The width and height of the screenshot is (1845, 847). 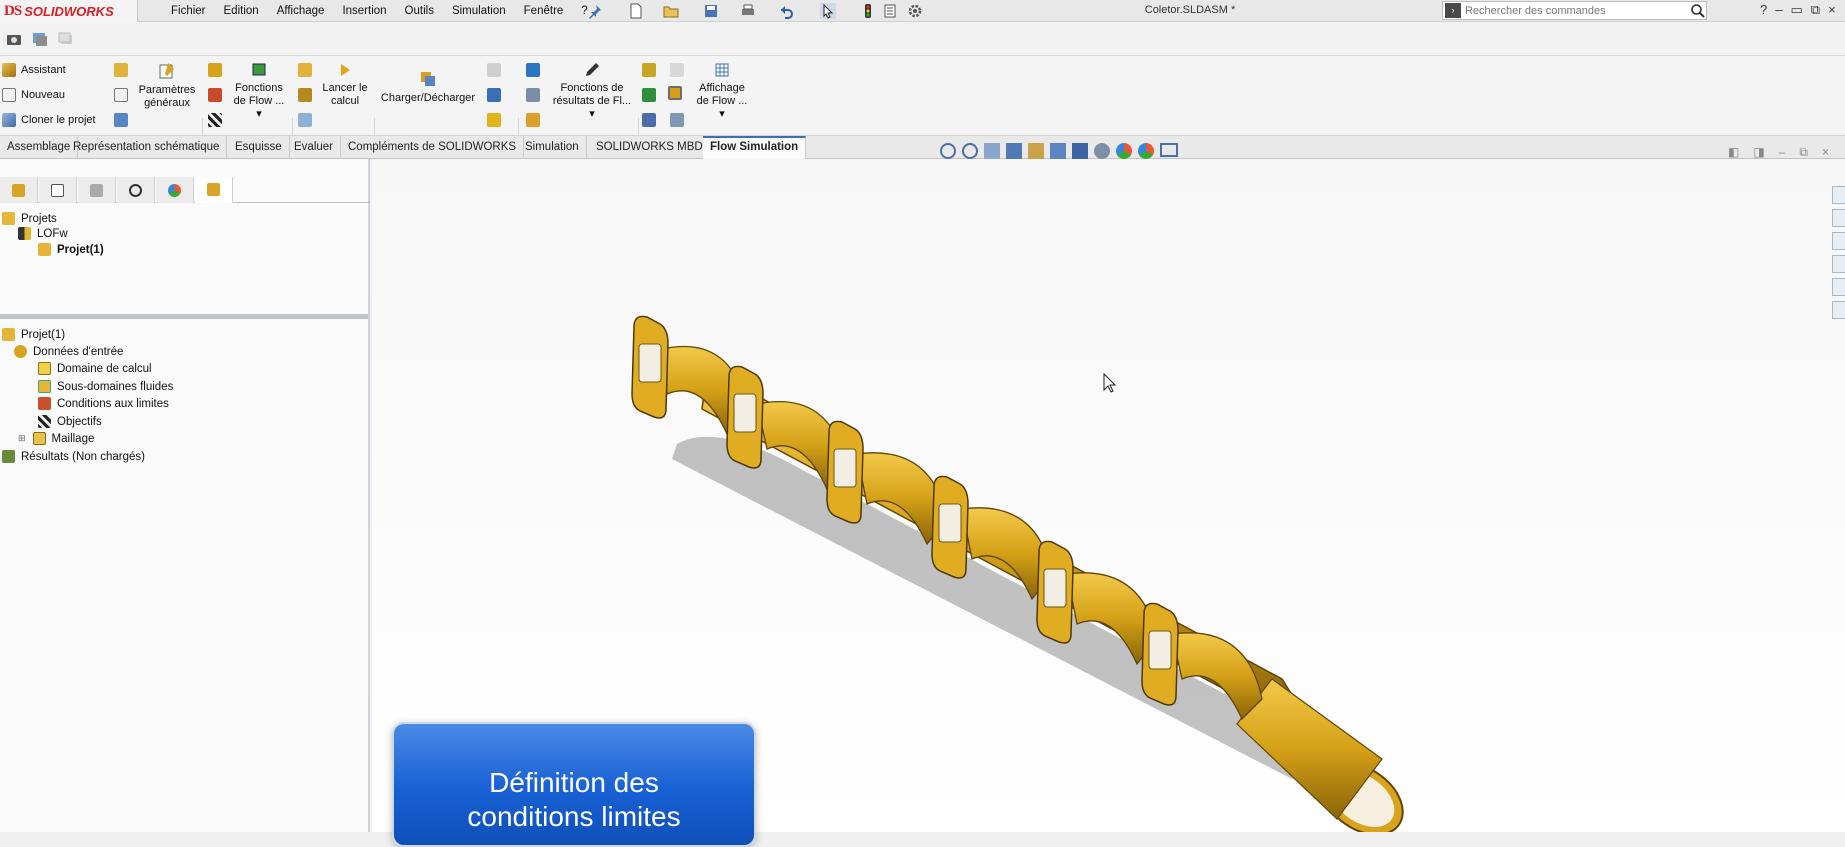 I want to click on lightbulb-icon, so click(x=677, y=70).